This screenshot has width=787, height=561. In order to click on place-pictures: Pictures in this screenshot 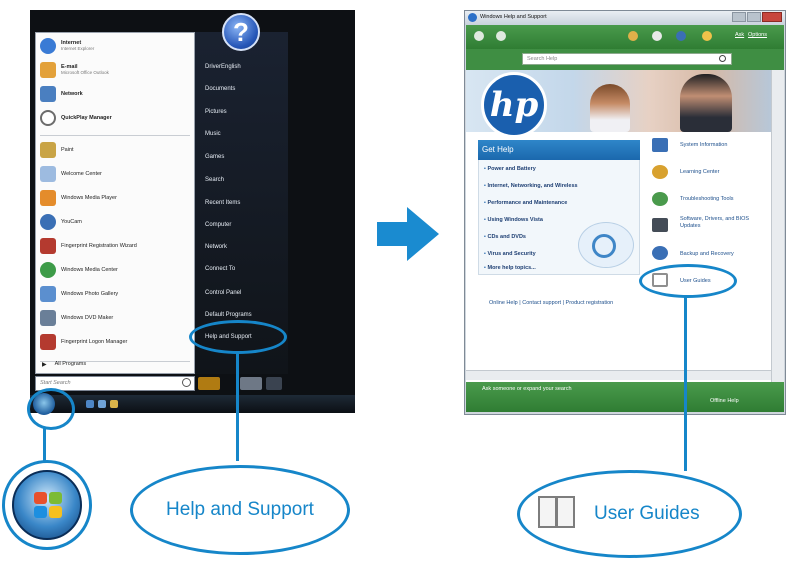, I will do `click(216, 112)`.